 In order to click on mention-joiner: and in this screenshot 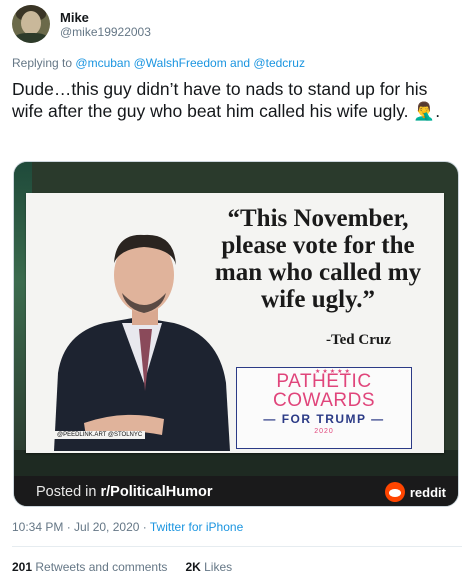, I will do `click(240, 63)`.